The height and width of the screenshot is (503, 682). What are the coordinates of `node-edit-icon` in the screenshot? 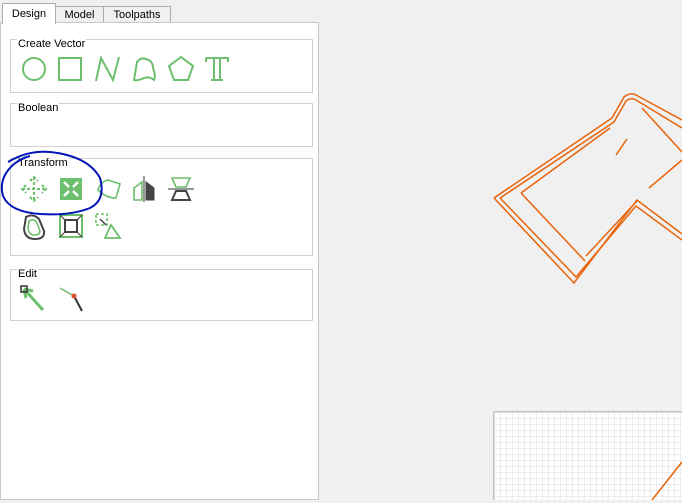 It's located at (34, 299).